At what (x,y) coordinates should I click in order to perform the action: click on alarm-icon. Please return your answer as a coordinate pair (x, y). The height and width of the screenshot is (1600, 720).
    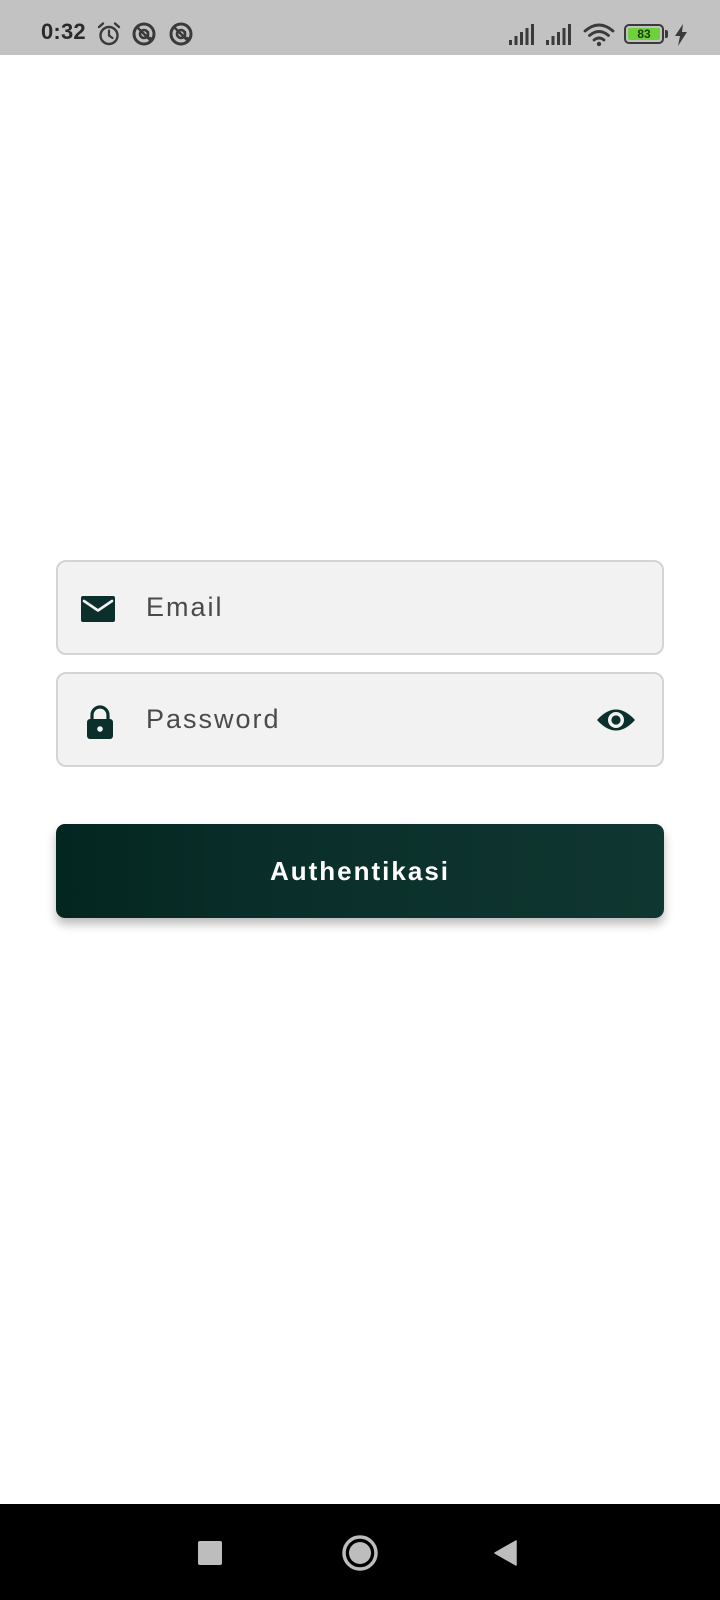
    Looking at the image, I should click on (109, 34).